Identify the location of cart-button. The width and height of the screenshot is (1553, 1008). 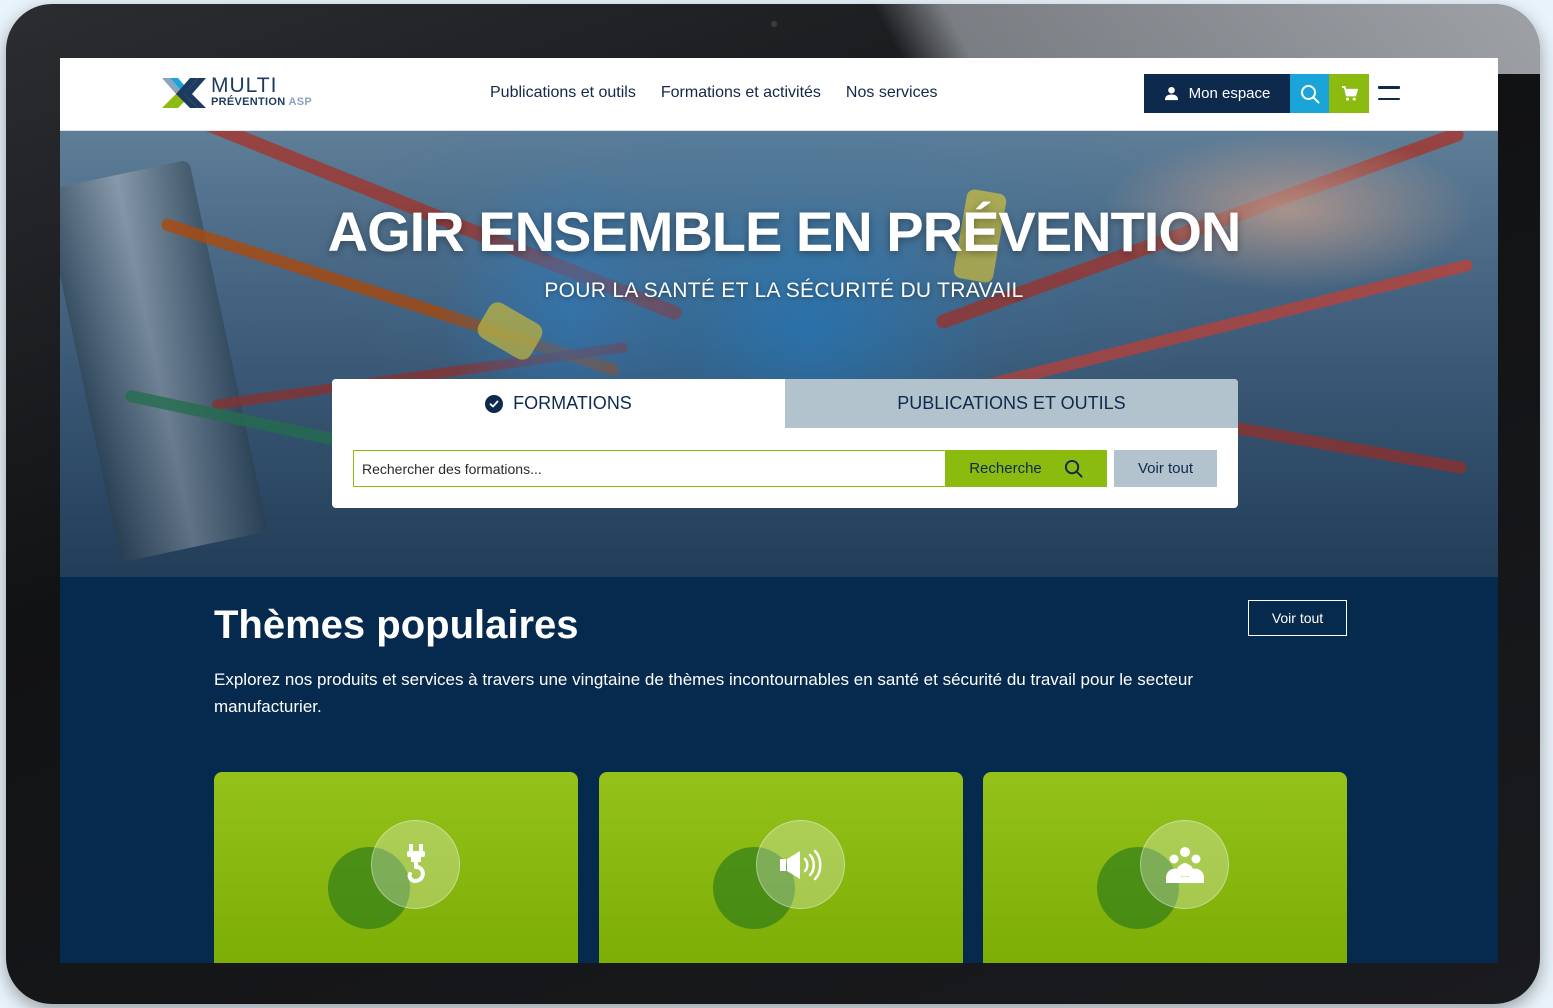
(1349, 93).